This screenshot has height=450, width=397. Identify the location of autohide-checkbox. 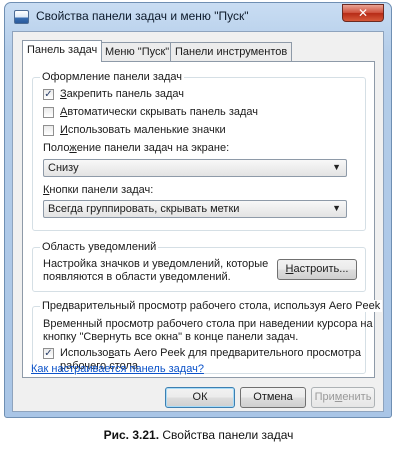
(48, 112).